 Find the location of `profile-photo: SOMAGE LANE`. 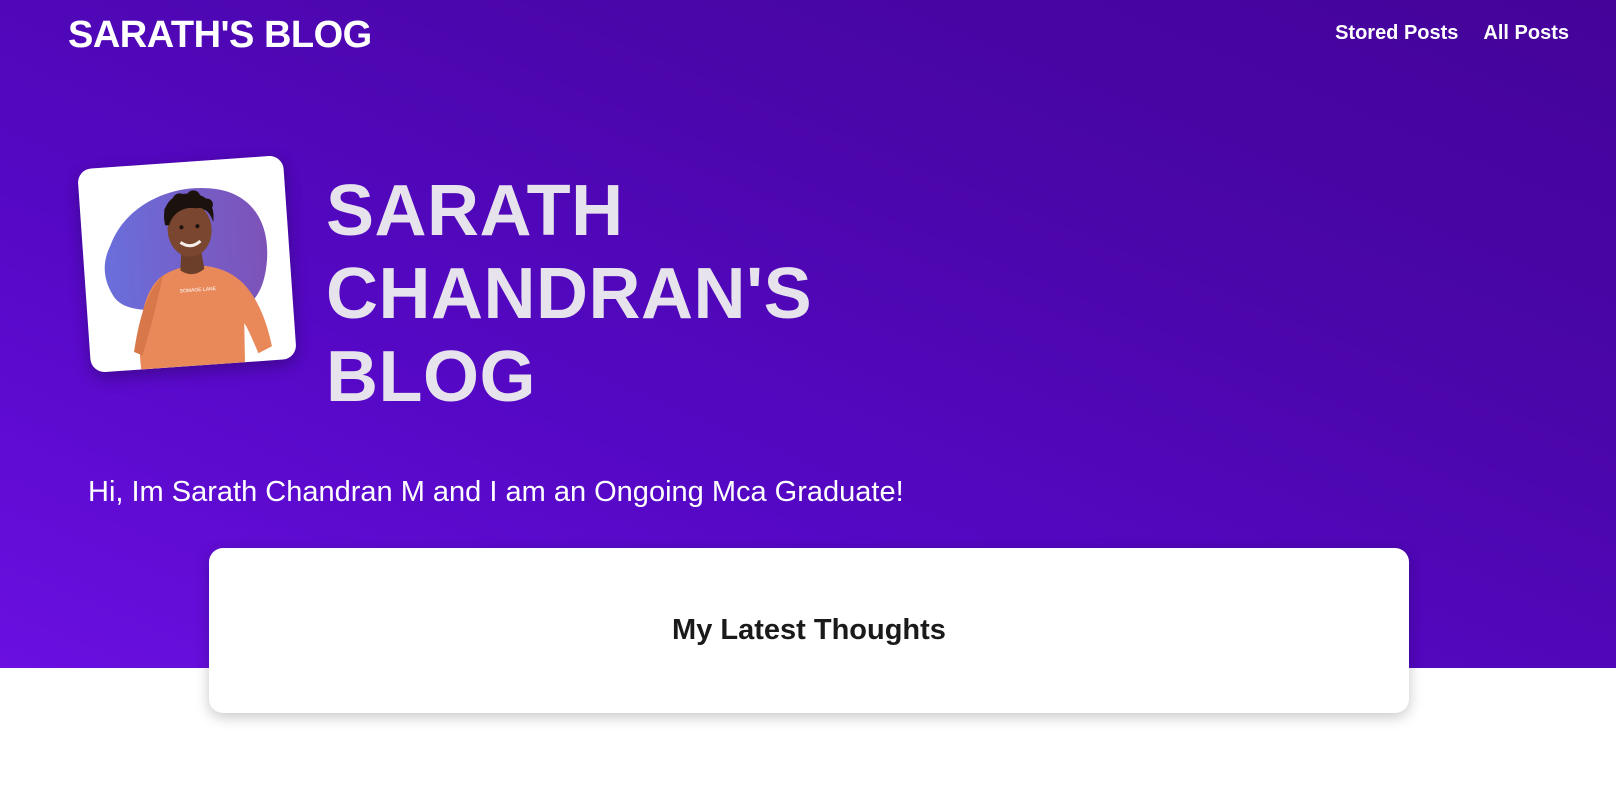

profile-photo: SOMAGE LANE is located at coordinates (188, 279).